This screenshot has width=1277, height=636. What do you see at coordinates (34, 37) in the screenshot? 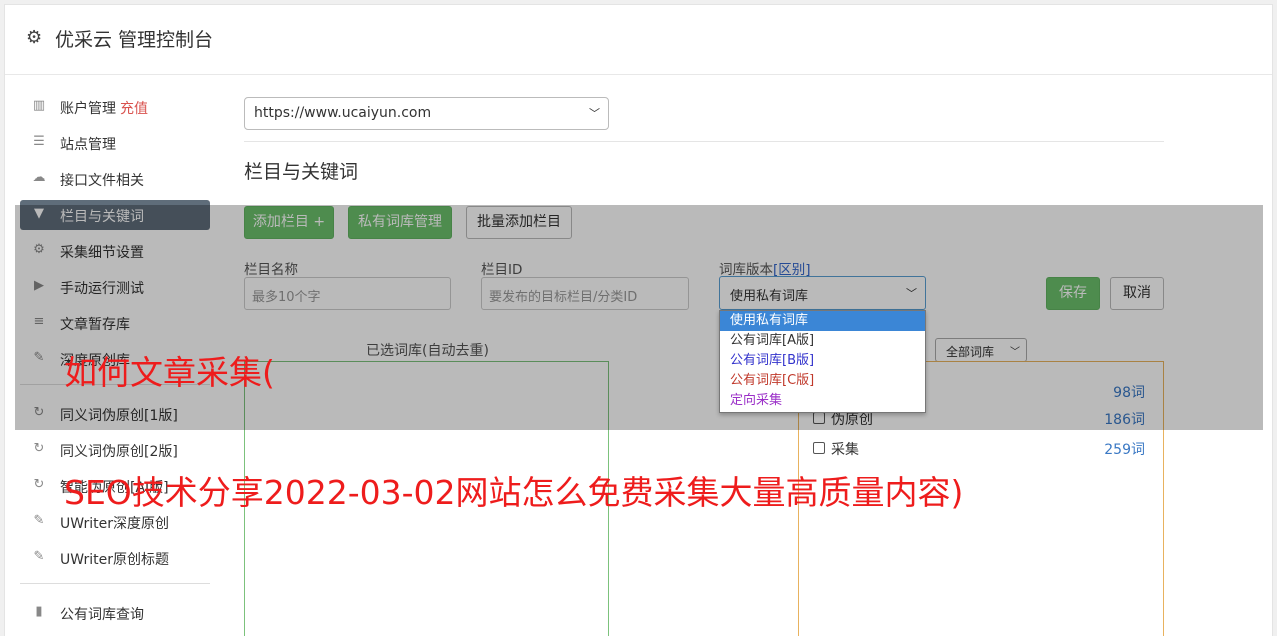
I see `gear-icon: ⚙` at bounding box center [34, 37].